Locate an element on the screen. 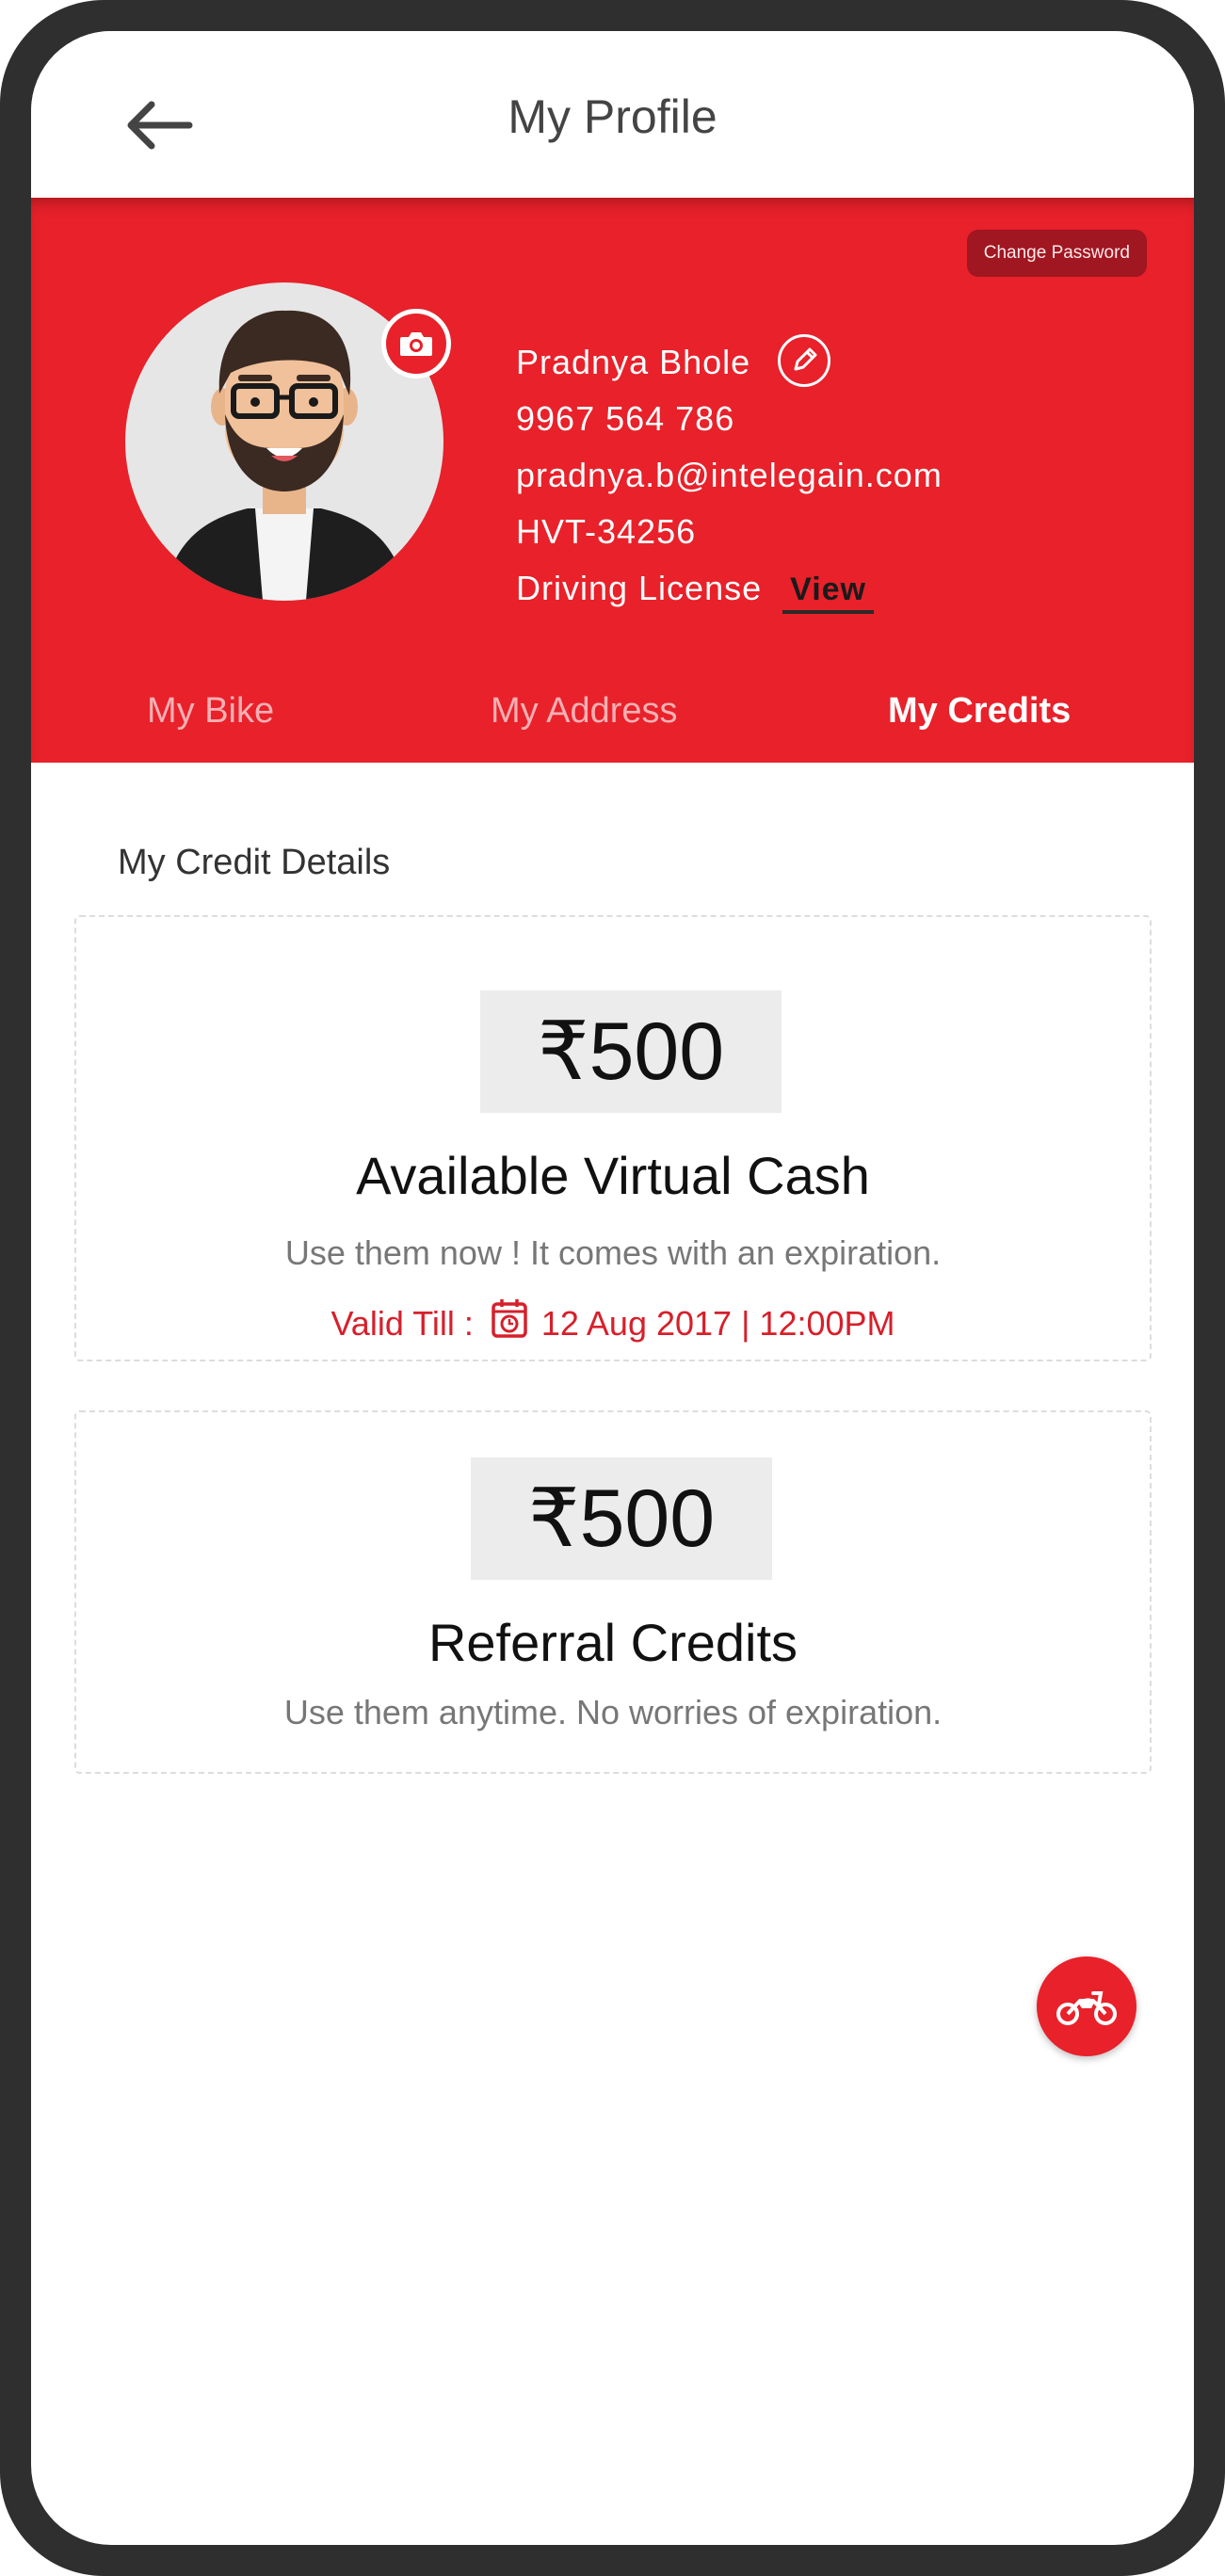 The image size is (1225, 2576). section-title: My Credit Details is located at coordinates (254, 862).